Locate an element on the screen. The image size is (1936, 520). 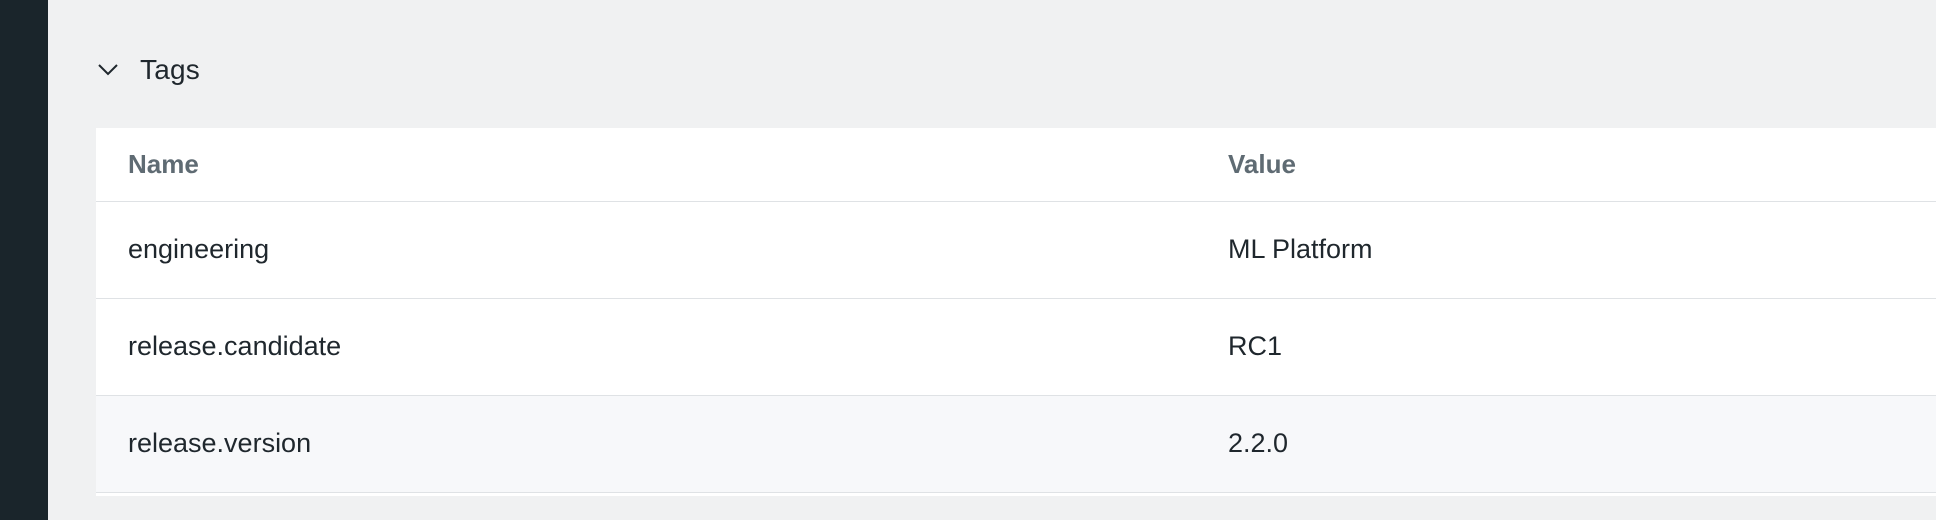
tag-value-cell: RC1 is located at coordinates (1255, 346).